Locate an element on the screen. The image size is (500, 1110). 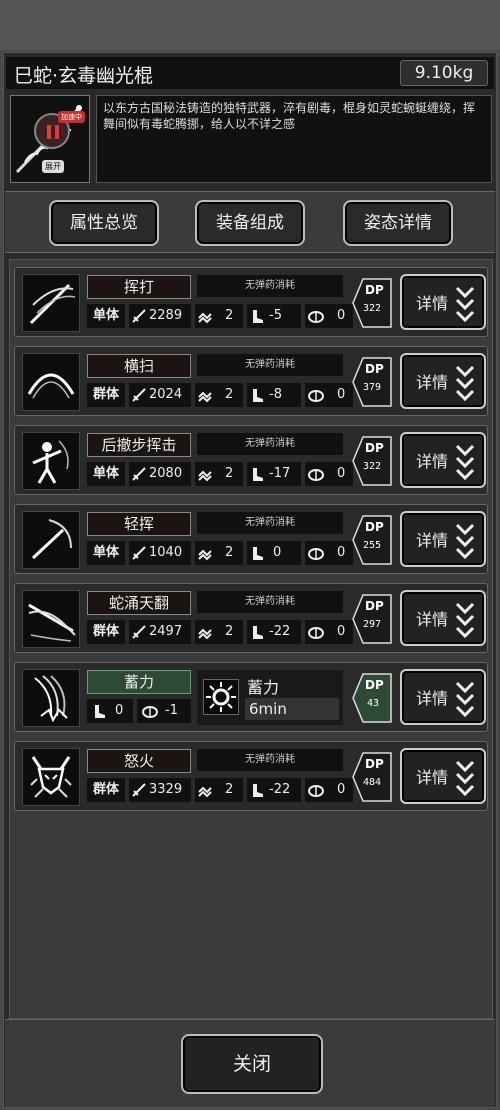
attack-stat: 2024 is located at coordinates (160, 395).